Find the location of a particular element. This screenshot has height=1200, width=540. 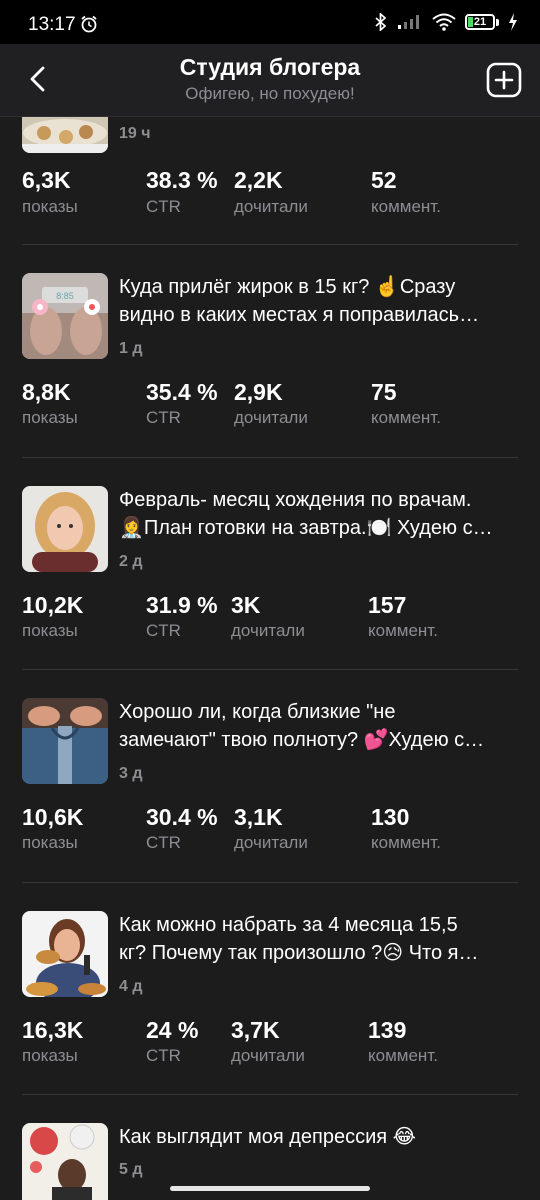

views-value: 10,2K is located at coordinates (53, 605).